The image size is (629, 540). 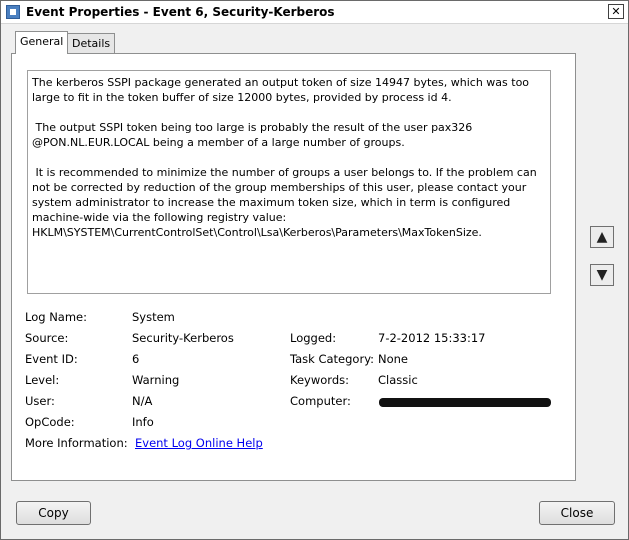 What do you see at coordinates (465, 402) in the screenshot?
I see `computer-value-redacted` at bounding box center [465, 402].